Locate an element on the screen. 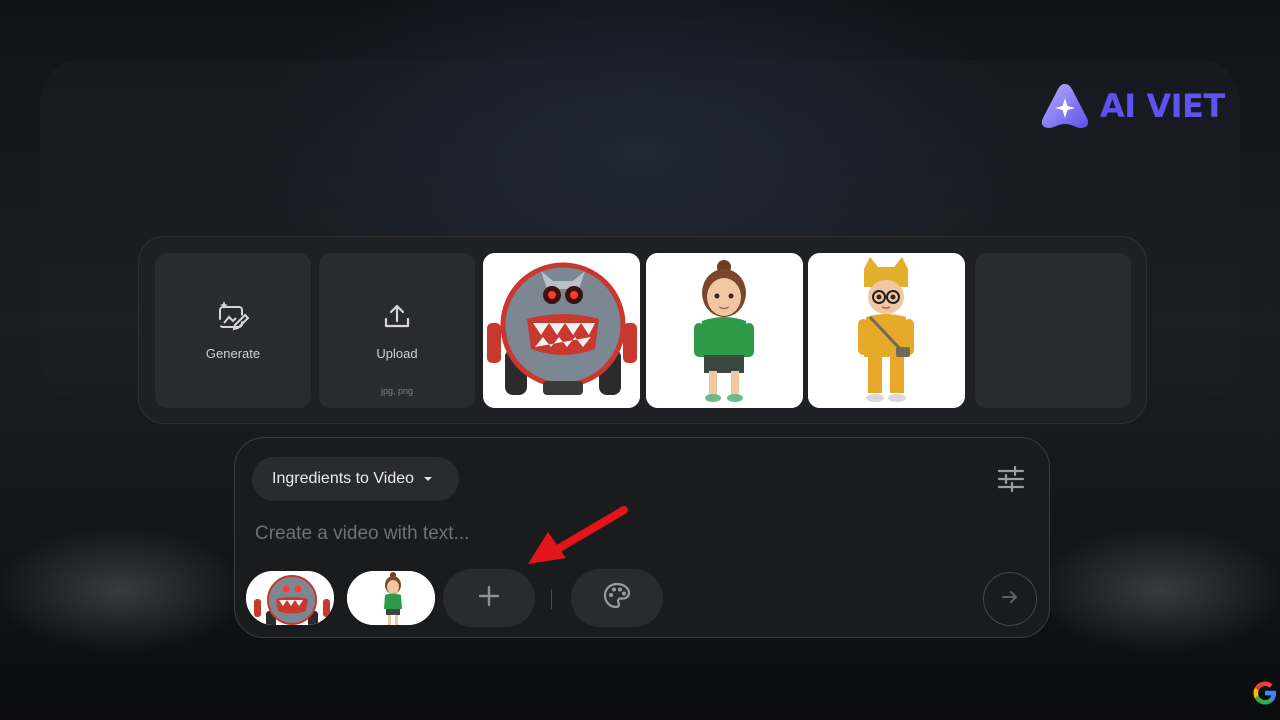 The height and width of the screenshot is (720, 1280). upload-formats: jpg, png is located at coordinates (397, 391).